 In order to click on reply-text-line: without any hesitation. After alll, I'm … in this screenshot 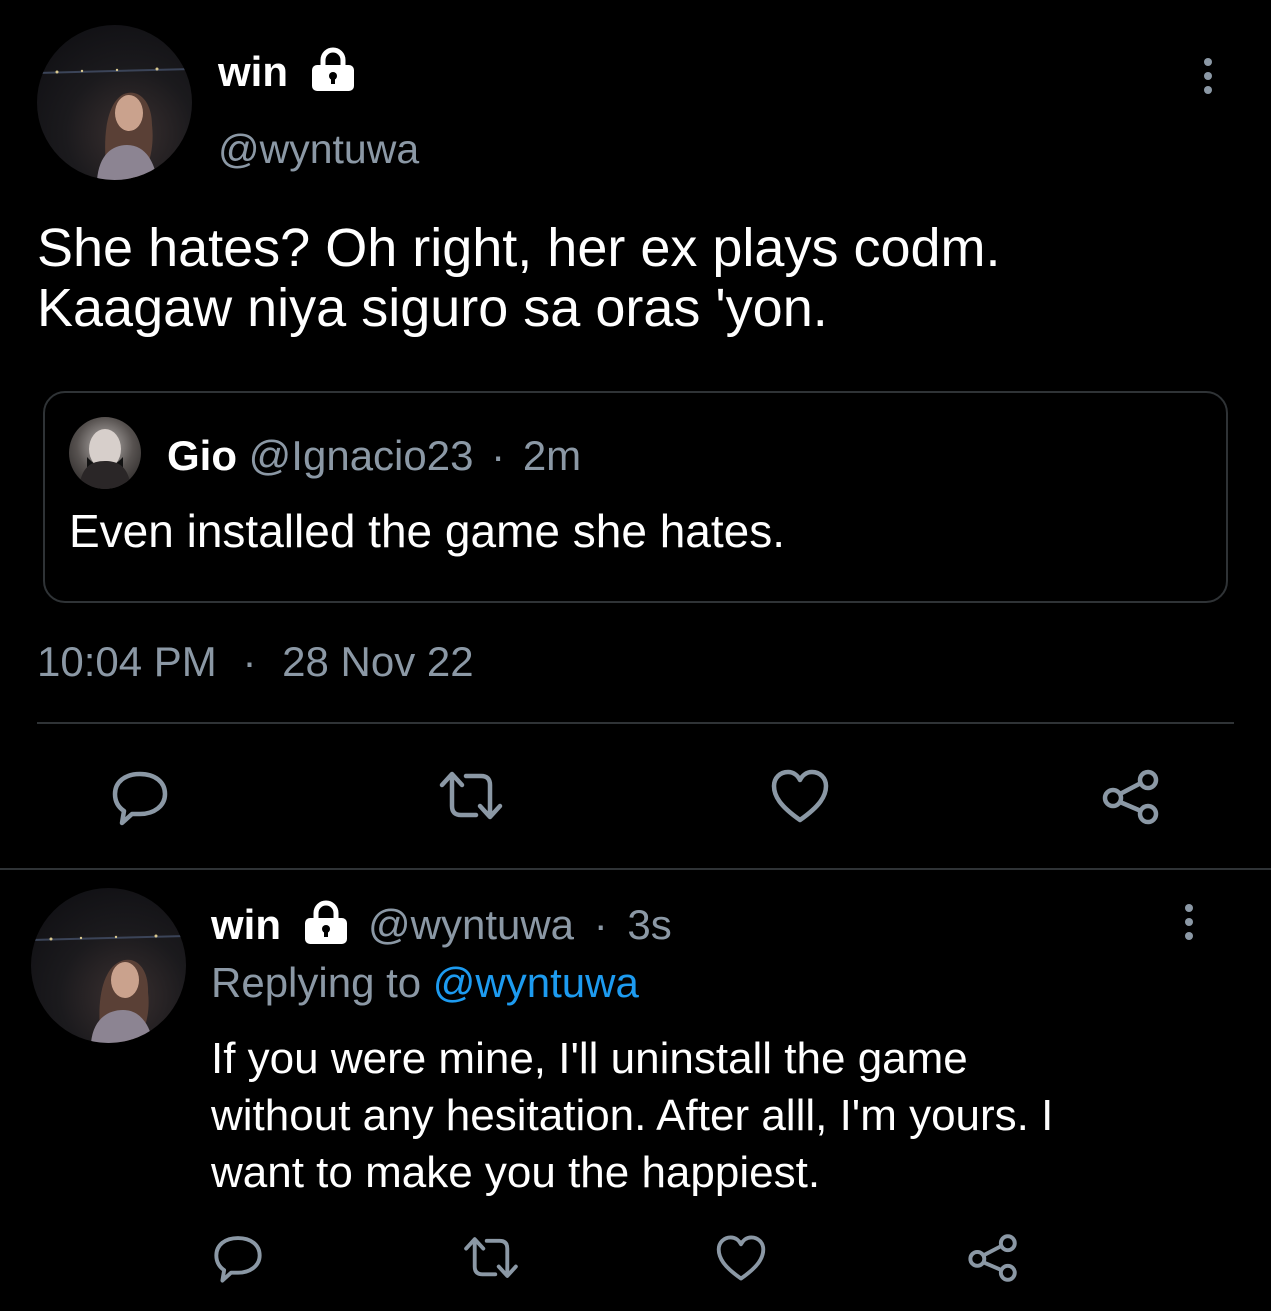, I will do `click(632, 1115)`.